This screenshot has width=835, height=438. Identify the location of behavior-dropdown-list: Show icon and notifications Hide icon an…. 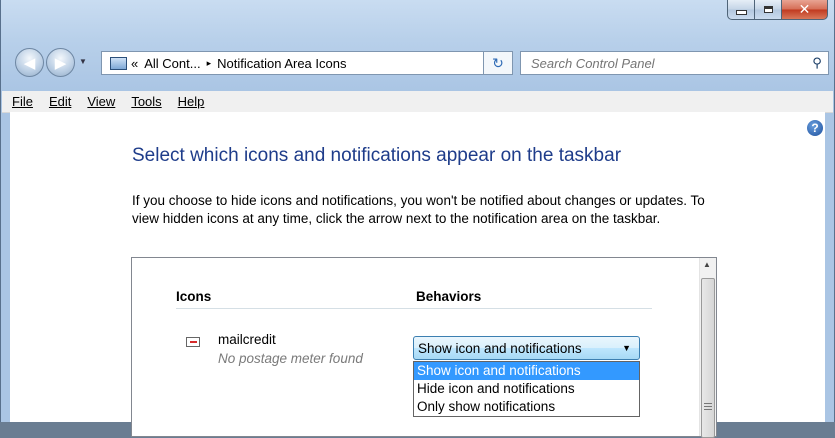
(526, 389).